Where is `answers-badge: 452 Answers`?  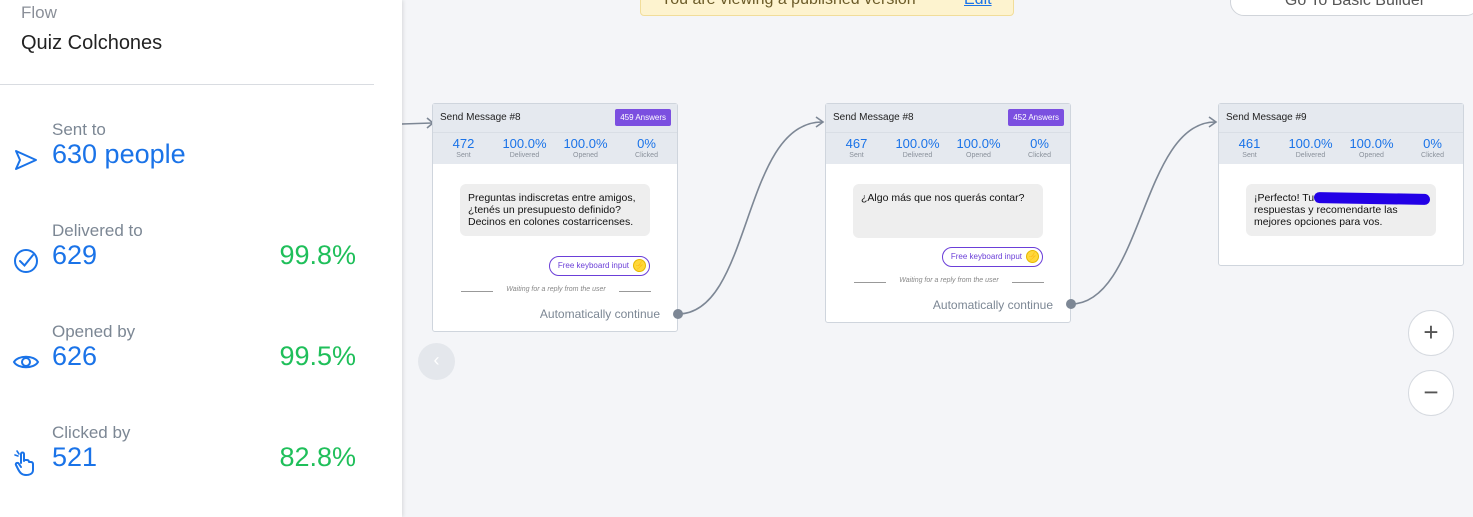
answers-badge: 452 Answers is located at coordinates (1036, 117).